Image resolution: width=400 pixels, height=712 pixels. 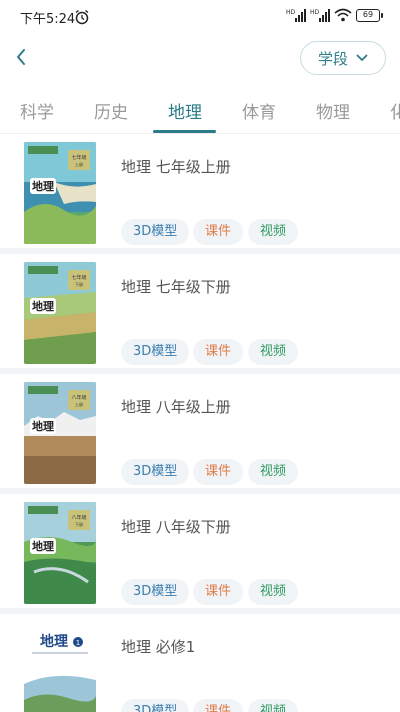 What do you see at coordinates (333, 110) in the screenshot?
I see `tab-physics: 物理` at bounding box center [333, 110].